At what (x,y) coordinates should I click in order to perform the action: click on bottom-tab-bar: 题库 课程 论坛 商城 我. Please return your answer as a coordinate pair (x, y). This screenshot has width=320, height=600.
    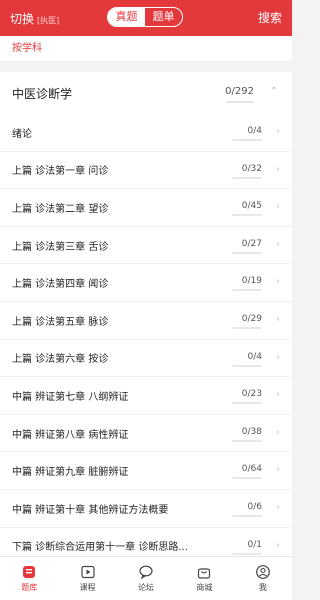
    Looking at the image, I should click on (146, 578).